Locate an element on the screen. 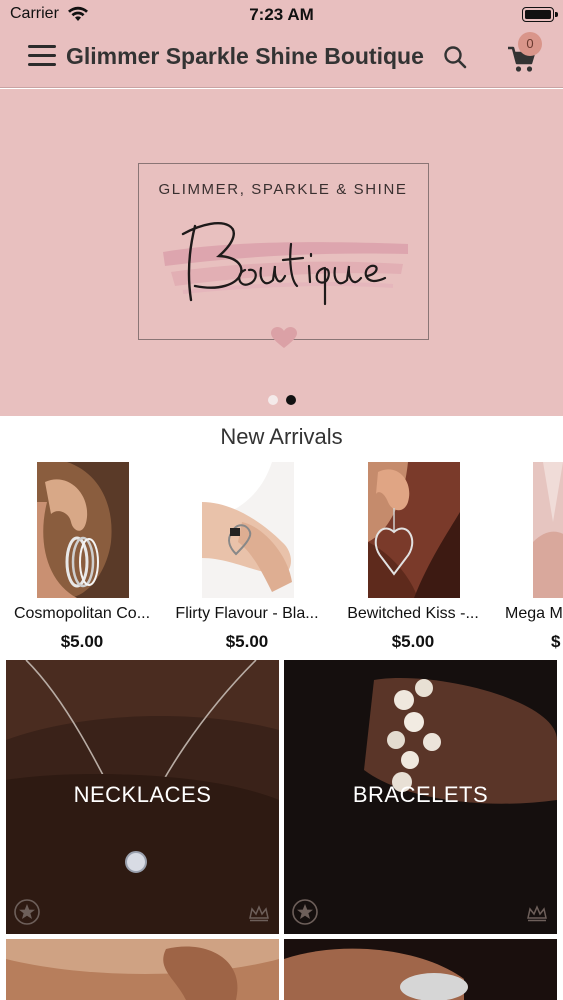 This screenshot has width=563, height=1000. section-title-new-arrivals: New Arrivals is located at coordinates (281, 436).